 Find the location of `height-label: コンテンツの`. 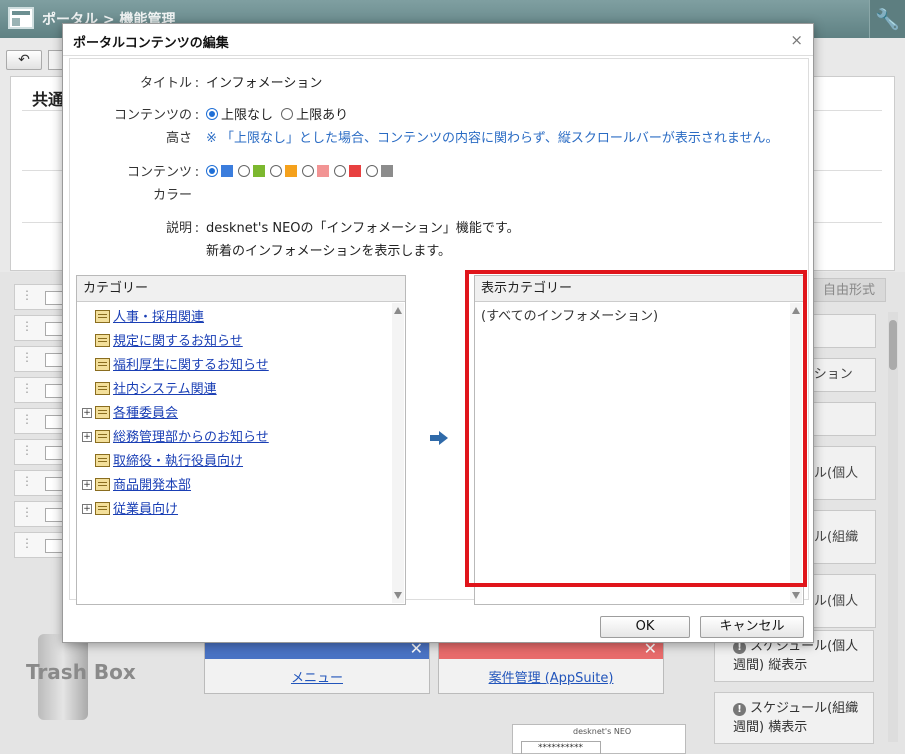

height-label: コンテンツの is located at coordinates (152, 115).